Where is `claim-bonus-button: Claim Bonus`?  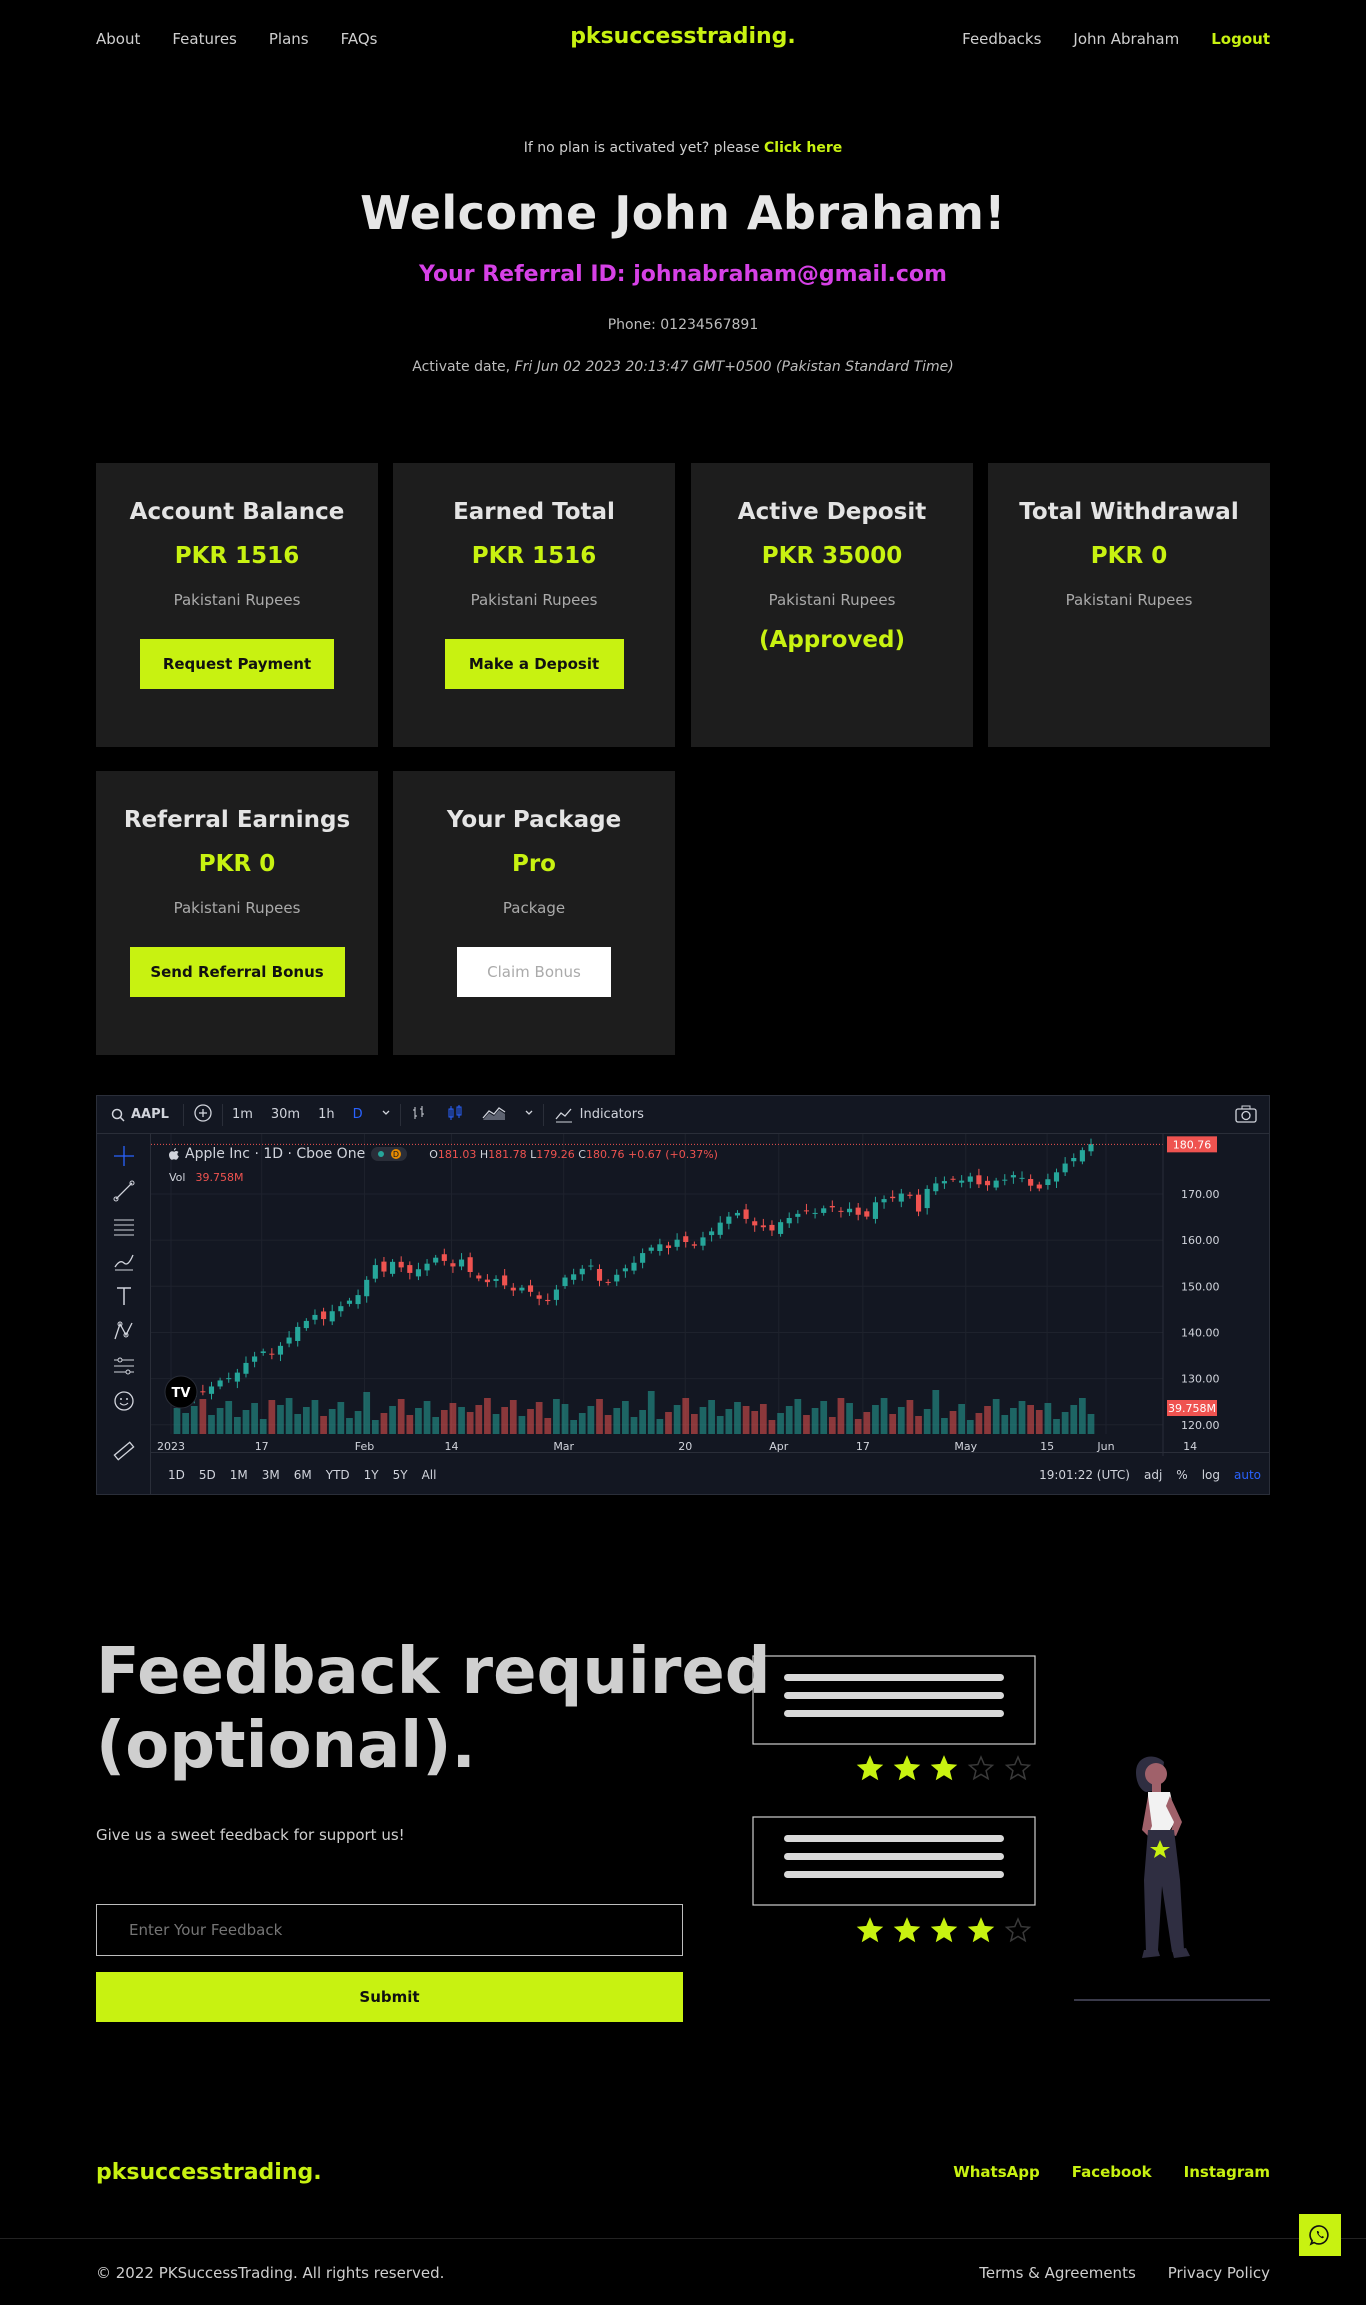
claim-bonus-button: Claim Bonus is located at coordinates (534, 972).